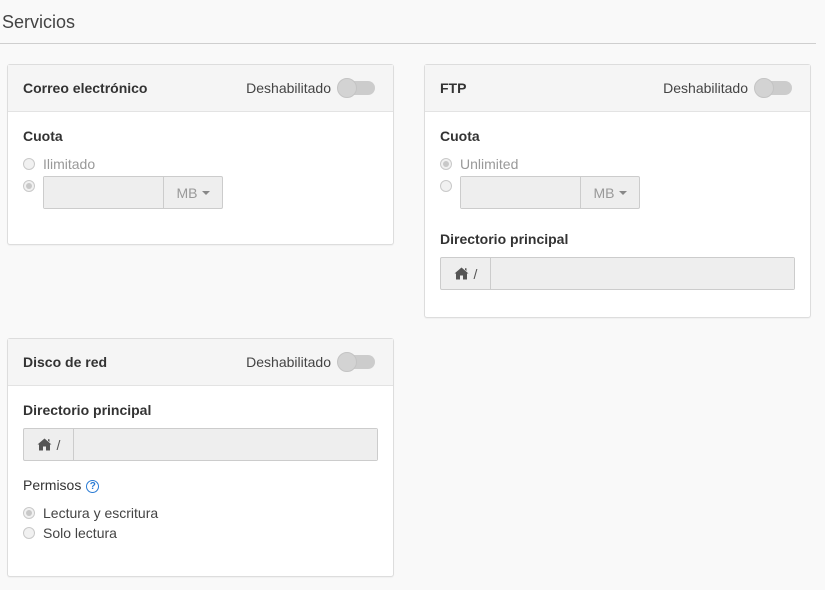 The width and height of the screenshot is (825, 590). I want to click on permission-read-write-option: Lectura y escritura, so click(200, 513).